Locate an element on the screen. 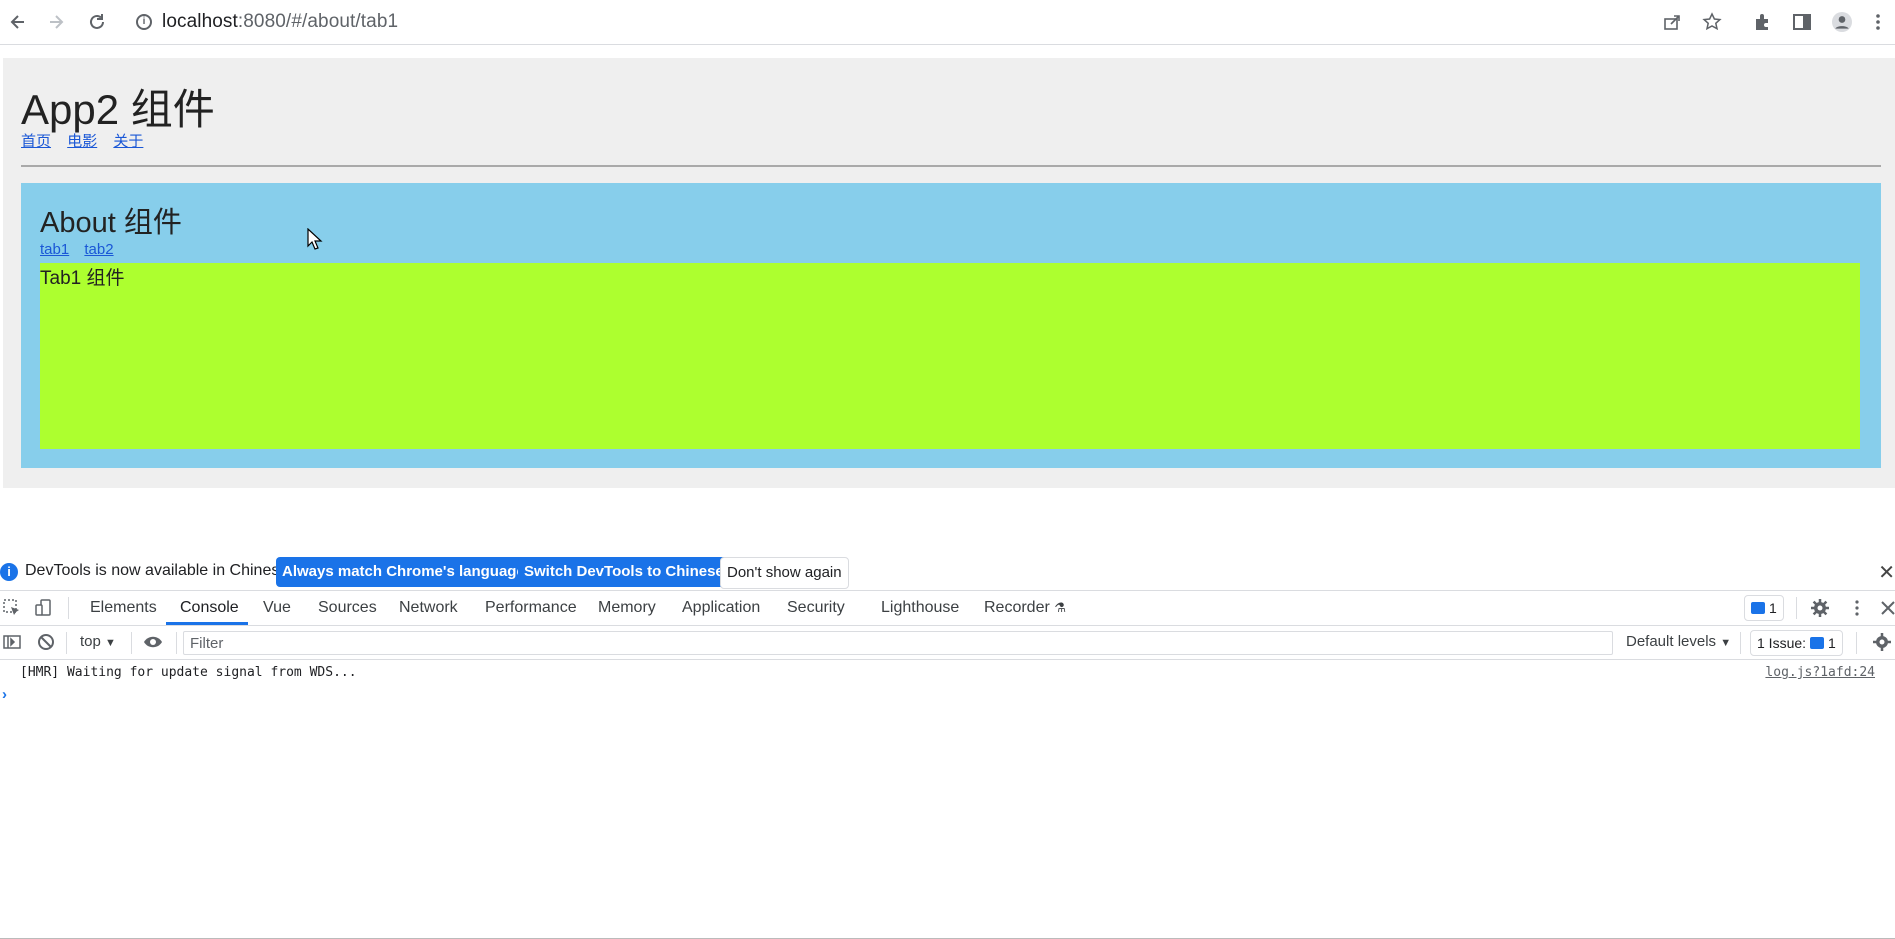  console-toolbar: top ▼ Filter Default levels ▼ 1 Issue: 1 is located at coordinates (947, 643).